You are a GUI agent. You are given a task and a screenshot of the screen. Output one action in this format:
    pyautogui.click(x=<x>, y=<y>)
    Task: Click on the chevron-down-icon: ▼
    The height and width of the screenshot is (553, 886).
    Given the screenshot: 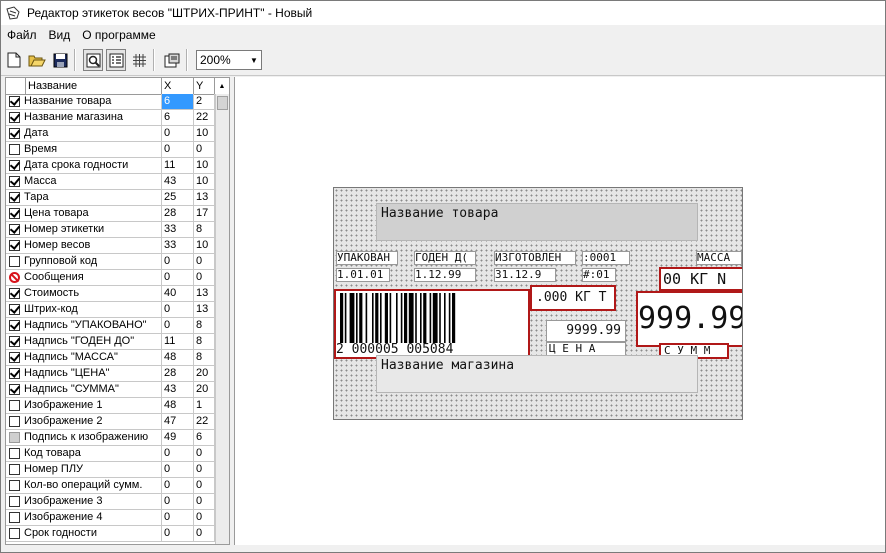 What is the action you would take?
    pyautogui.click(x=254, y=60)
    